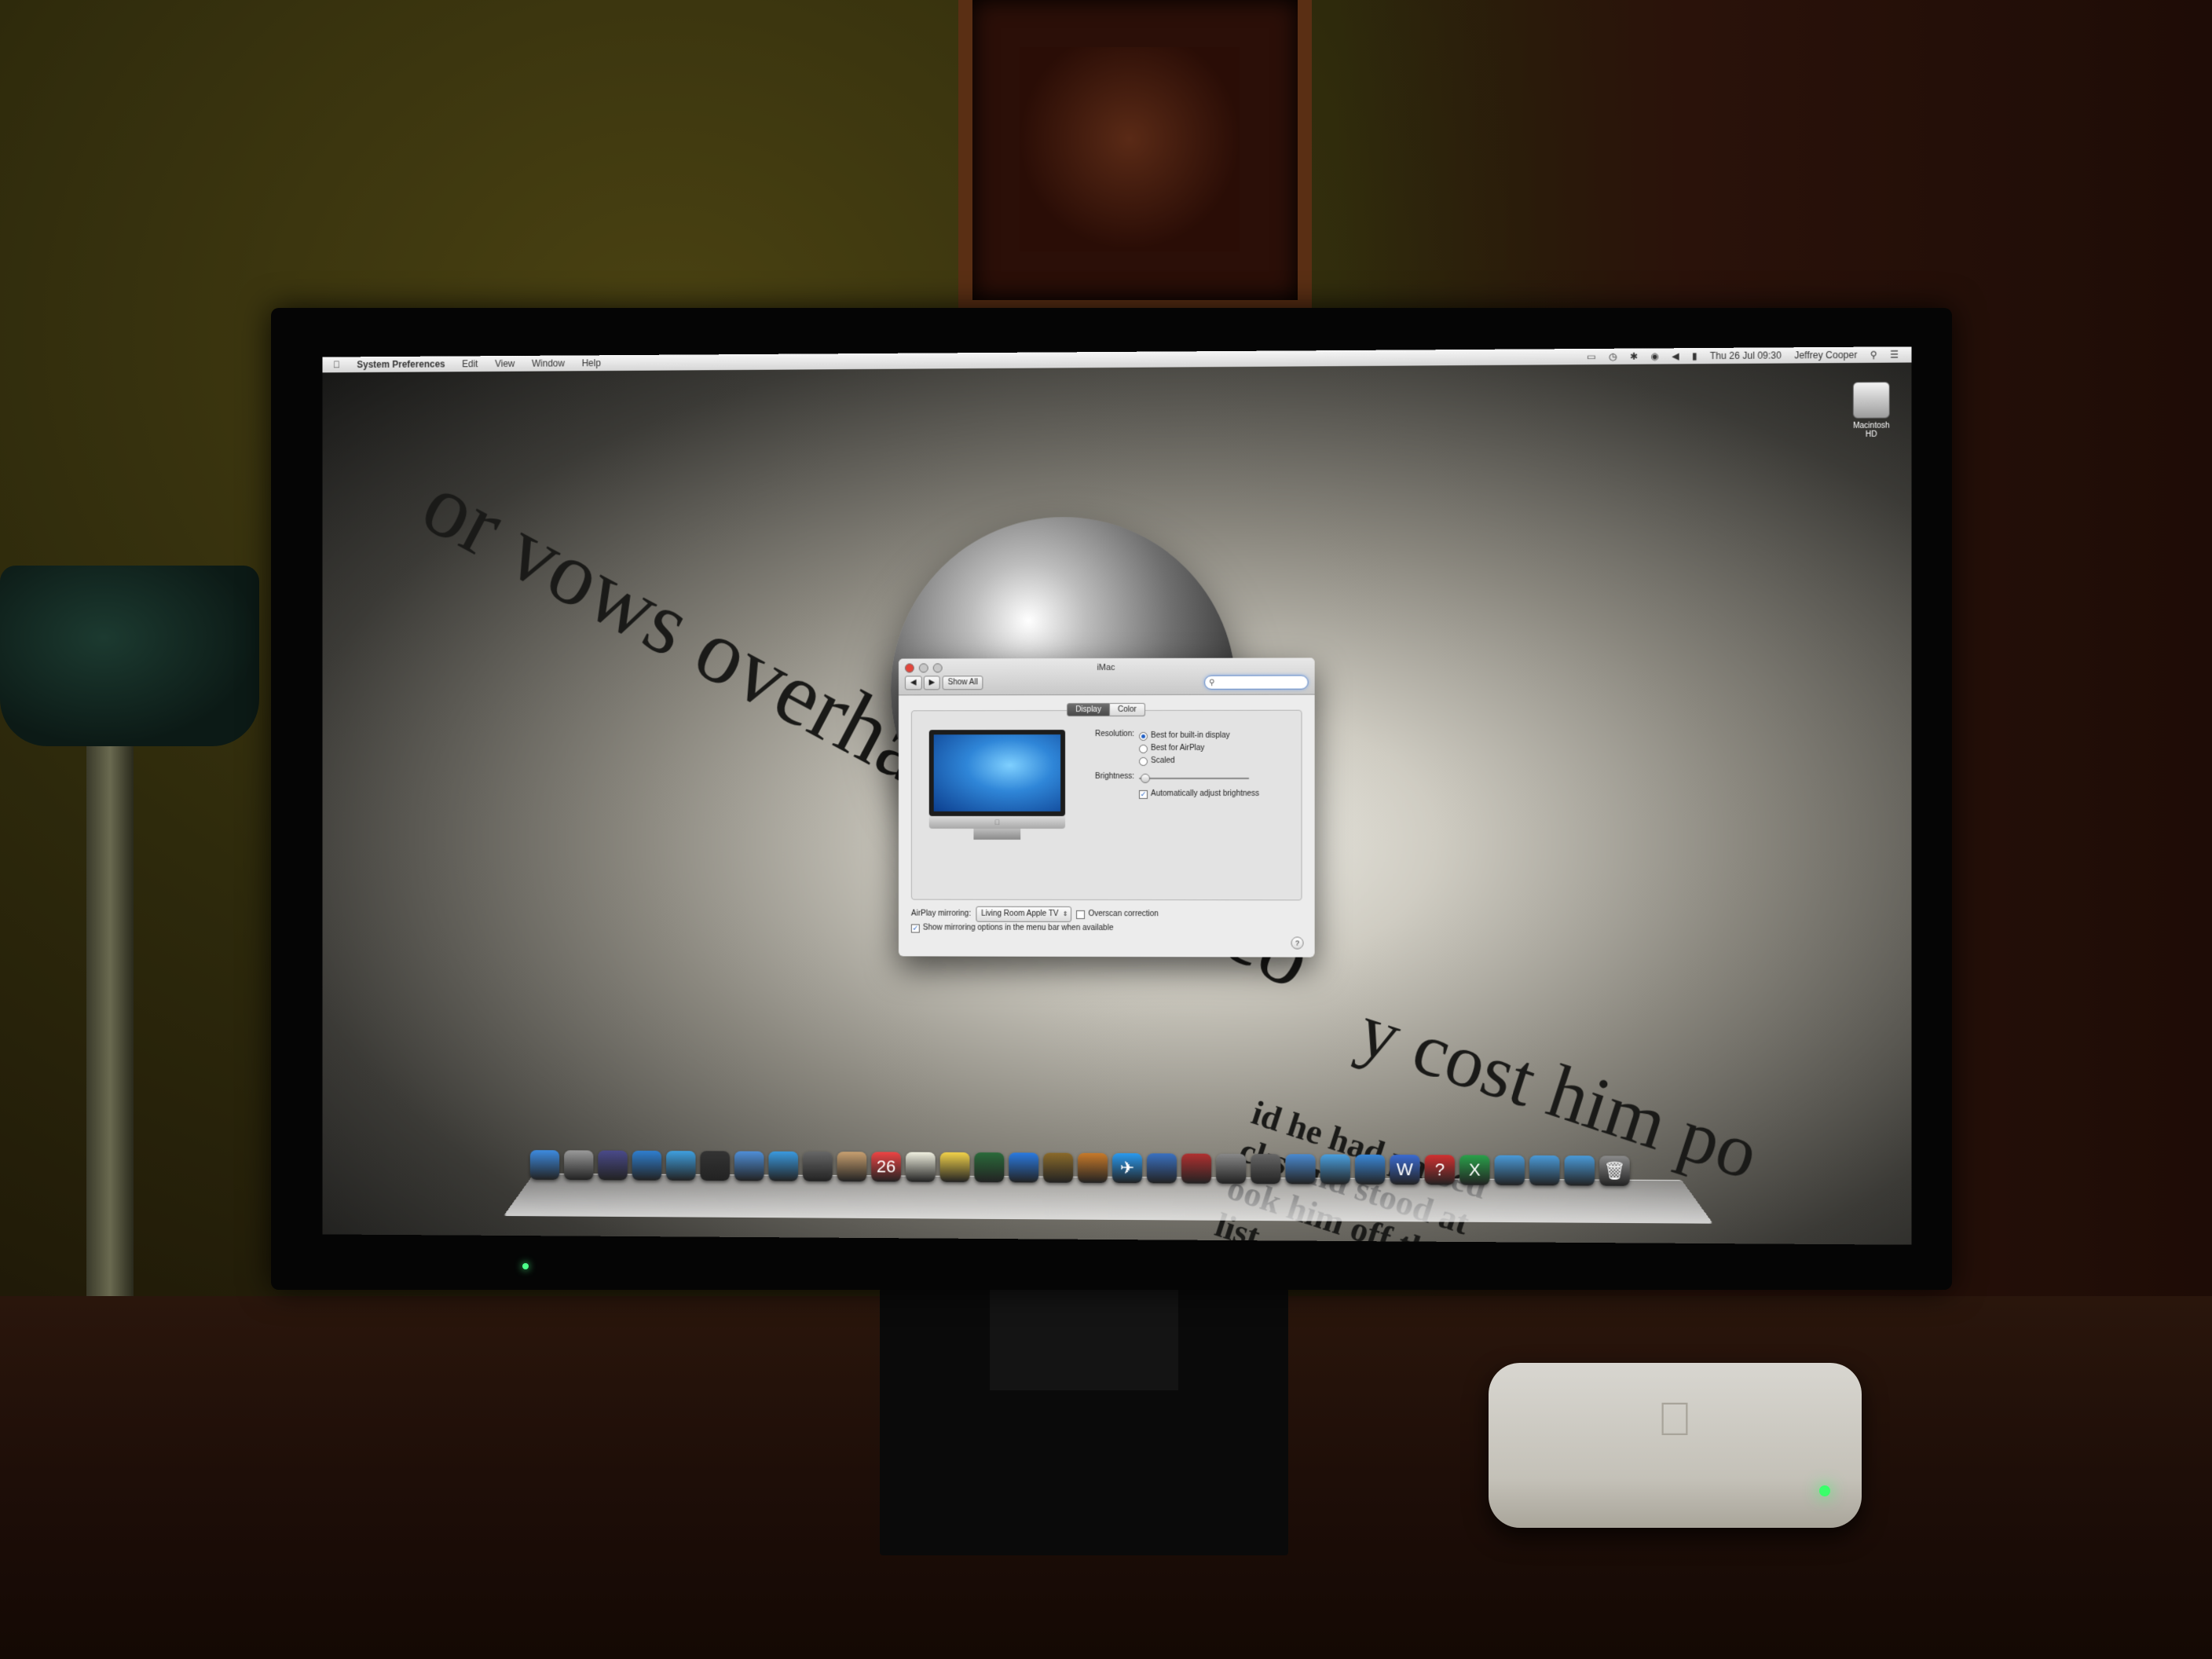 The height and width of the screenshot is (1659, 2212). I want to click on search-field: ⚲, so click(1256, 682).